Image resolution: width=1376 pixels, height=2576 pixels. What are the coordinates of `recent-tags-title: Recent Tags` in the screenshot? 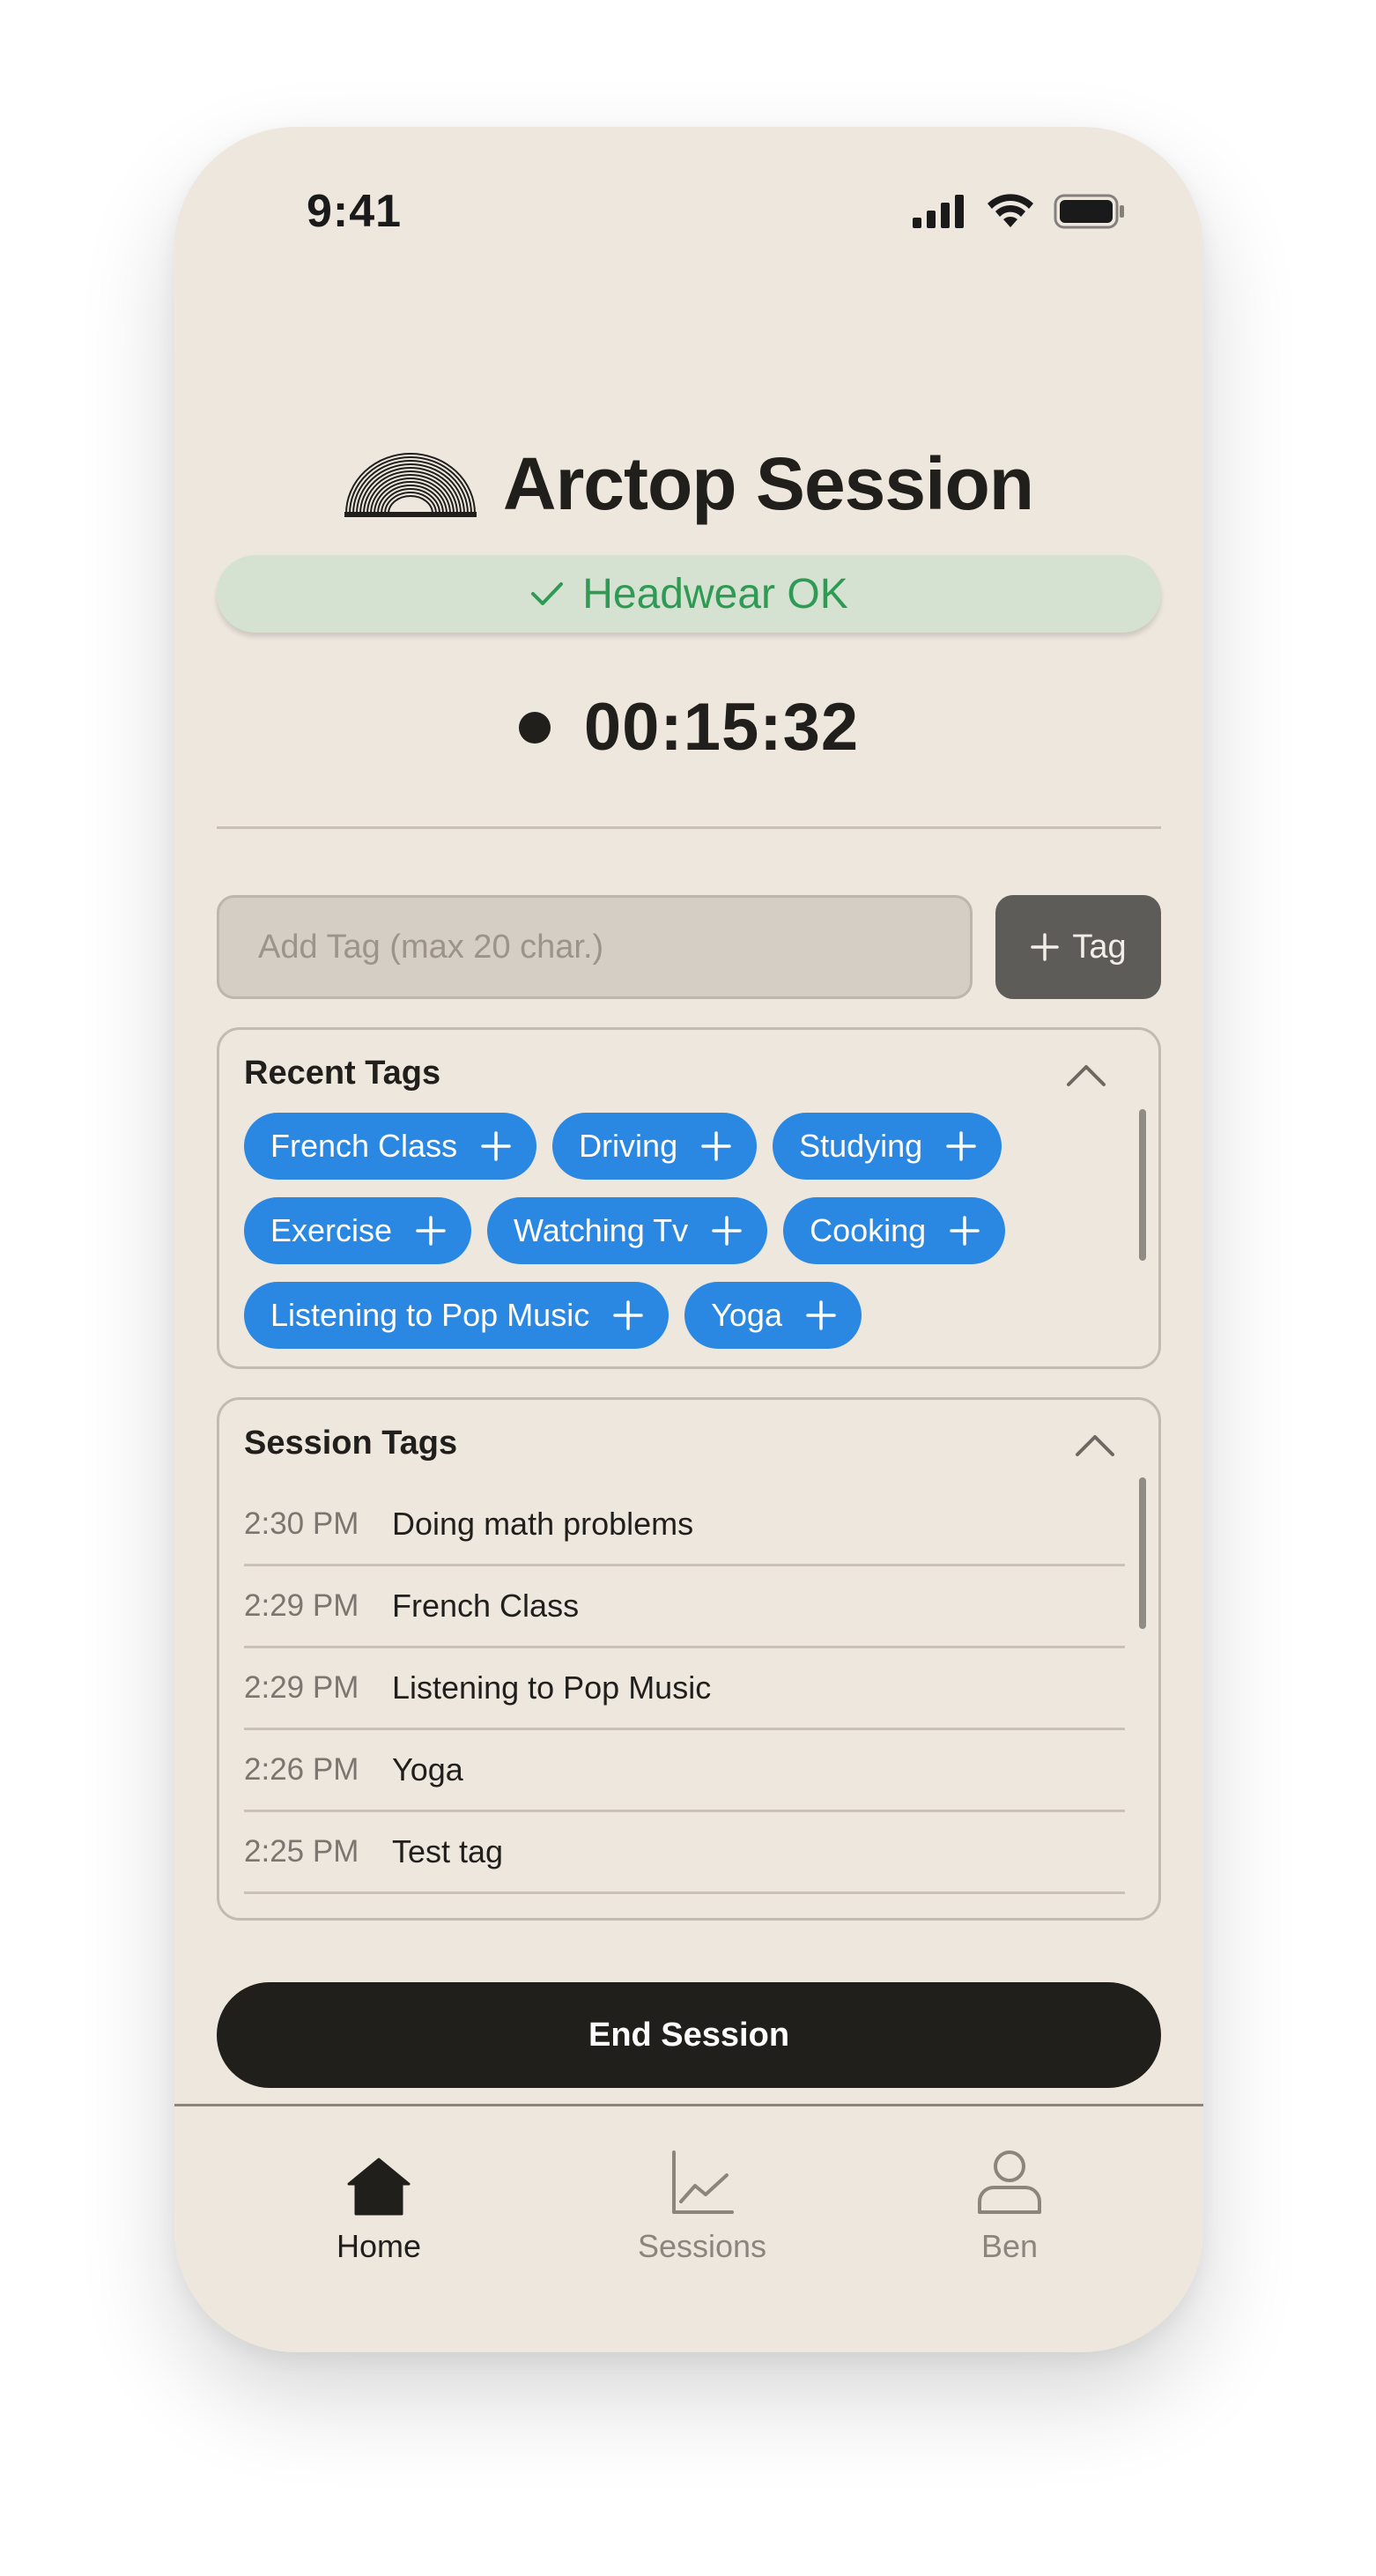 It's located at (342, 1074).